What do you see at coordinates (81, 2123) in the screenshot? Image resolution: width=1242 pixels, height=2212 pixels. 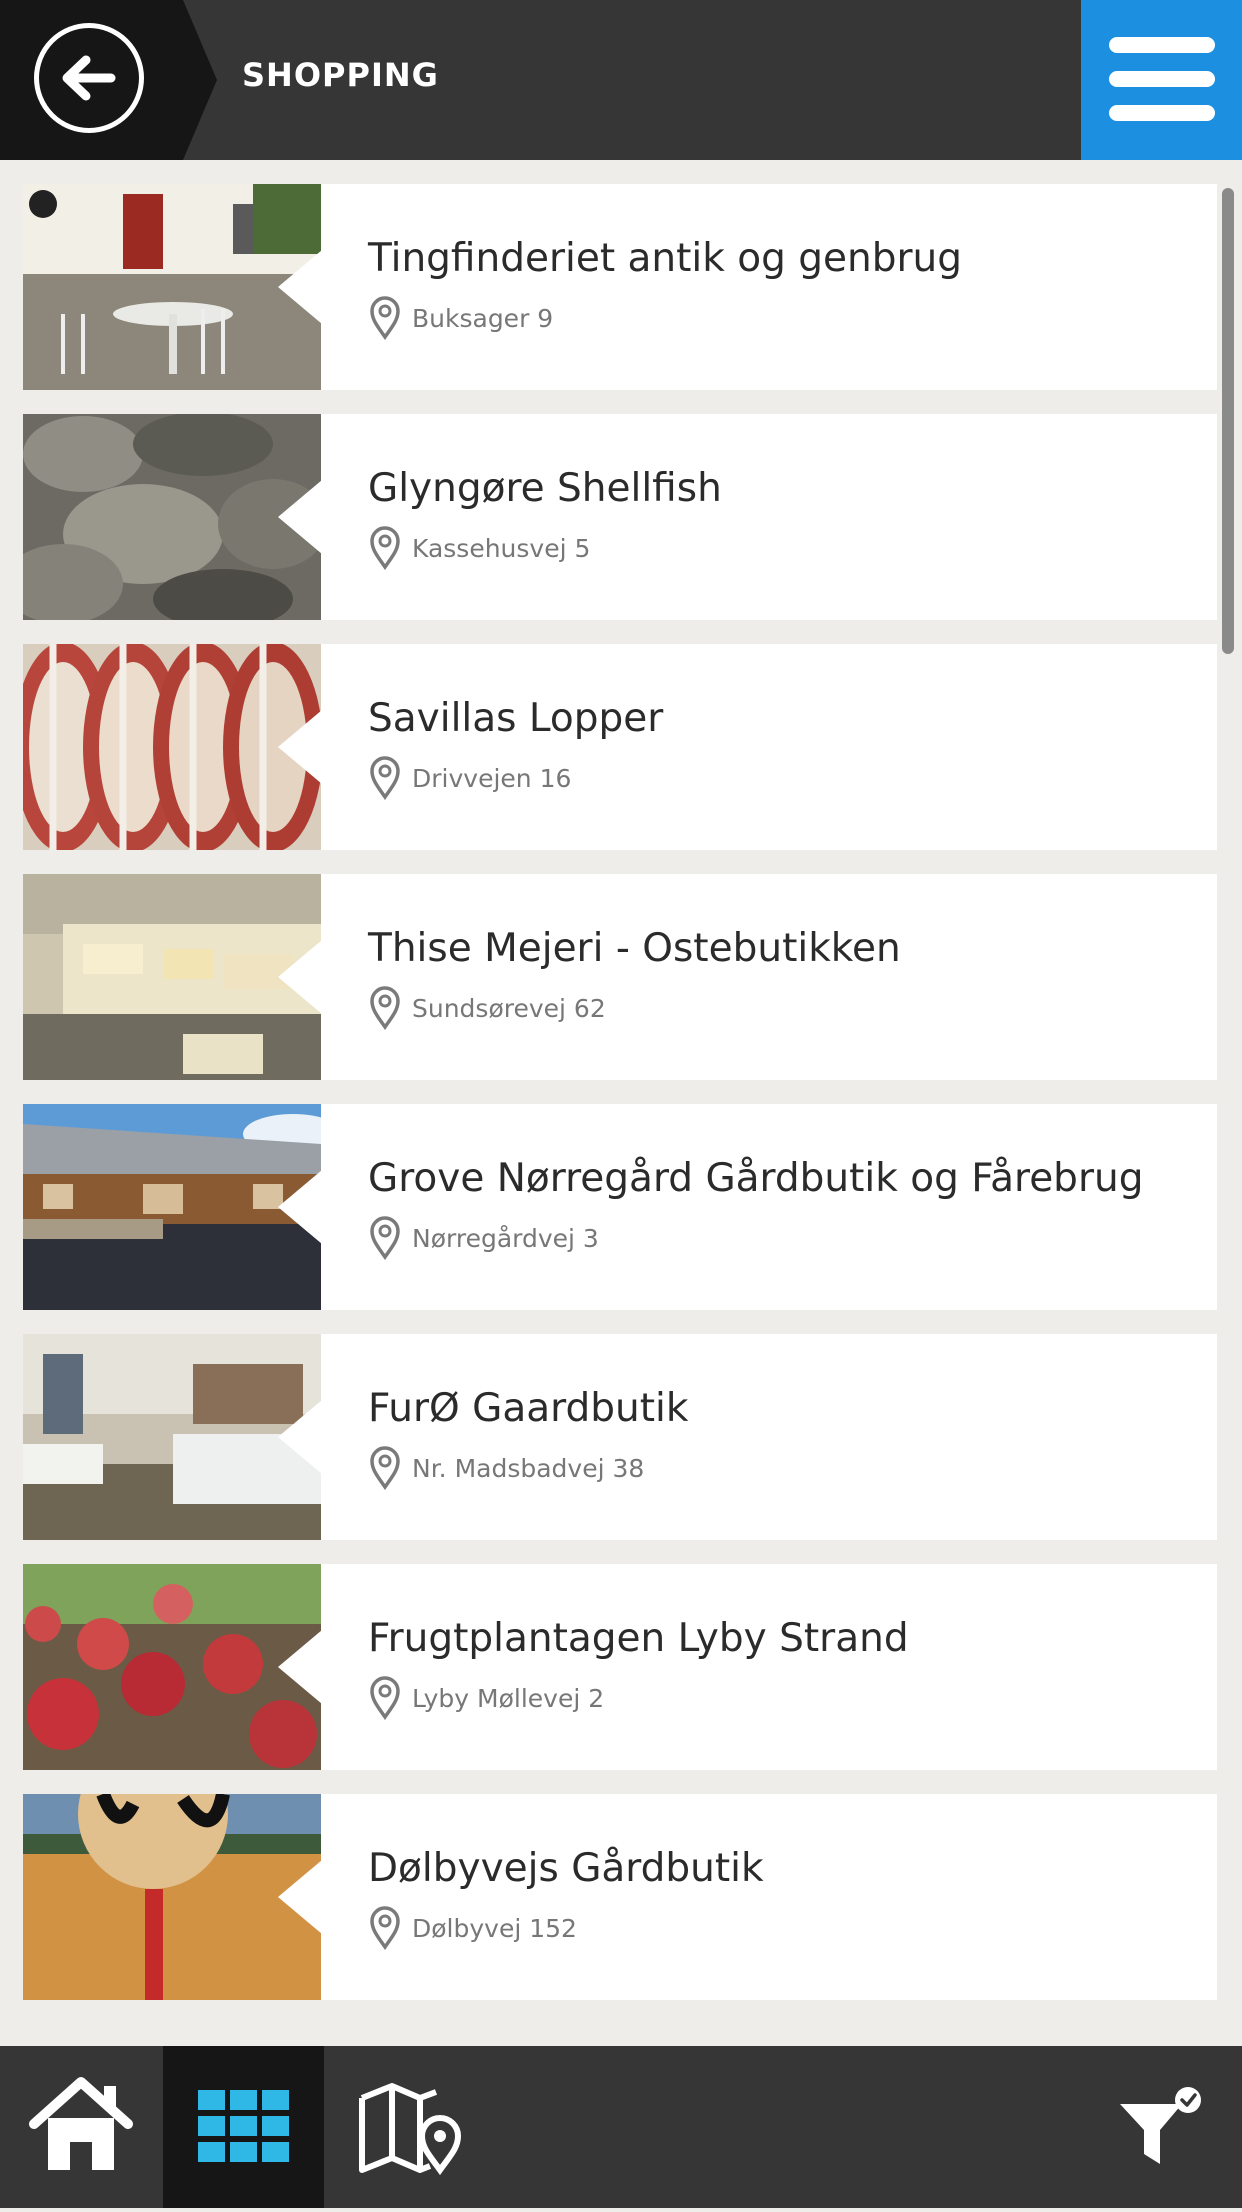 I see `home-icon` at bounding box center [81, 2123].